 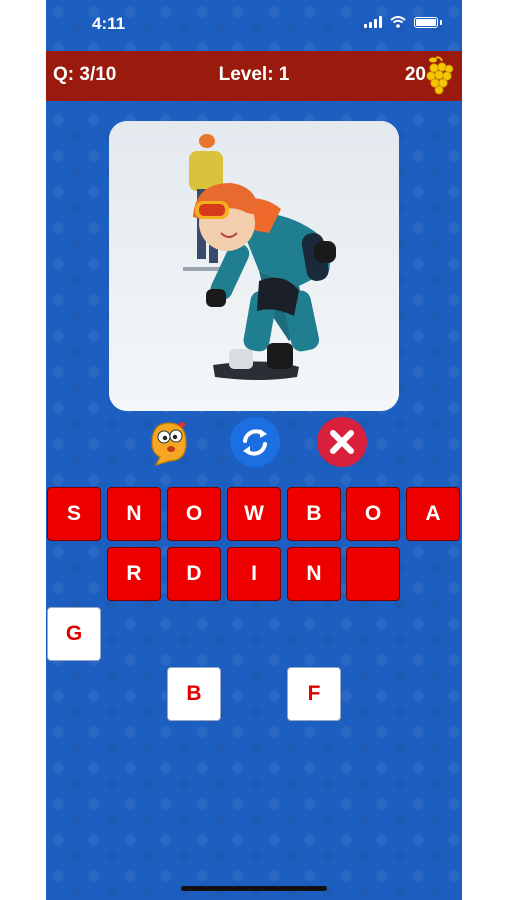 I want to click on coin-count: 20, so click(x=415, y=74).